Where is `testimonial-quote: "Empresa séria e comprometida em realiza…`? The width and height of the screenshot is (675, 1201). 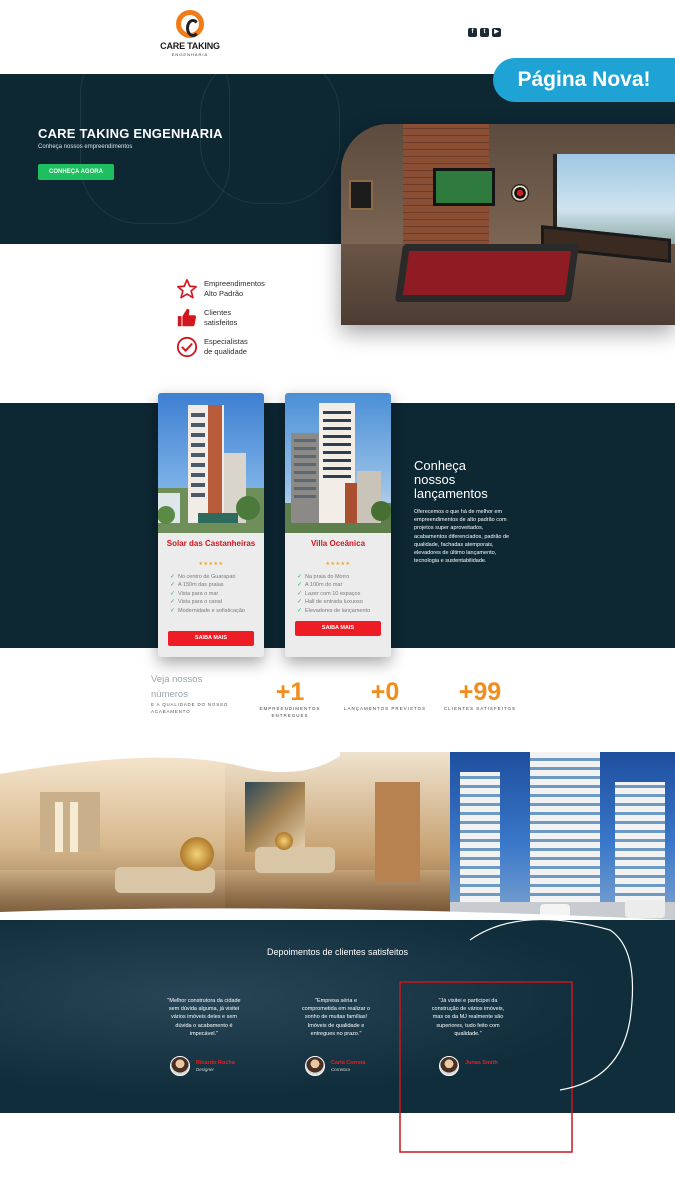 testimonial-quote: "Empresa séria e comprometida em realiza… is located at coordinates (336, 1017).